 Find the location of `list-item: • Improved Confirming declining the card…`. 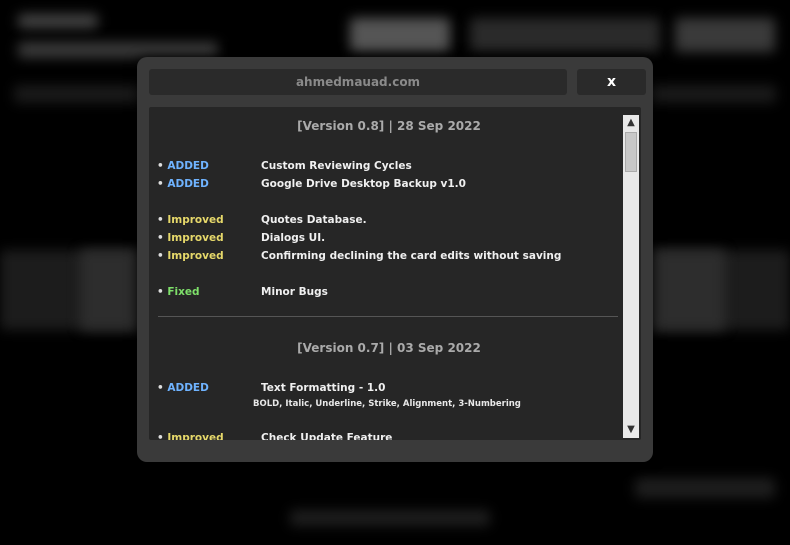

list-item: • Improved Confirming declining the card… is located at coordinates (359, 256).